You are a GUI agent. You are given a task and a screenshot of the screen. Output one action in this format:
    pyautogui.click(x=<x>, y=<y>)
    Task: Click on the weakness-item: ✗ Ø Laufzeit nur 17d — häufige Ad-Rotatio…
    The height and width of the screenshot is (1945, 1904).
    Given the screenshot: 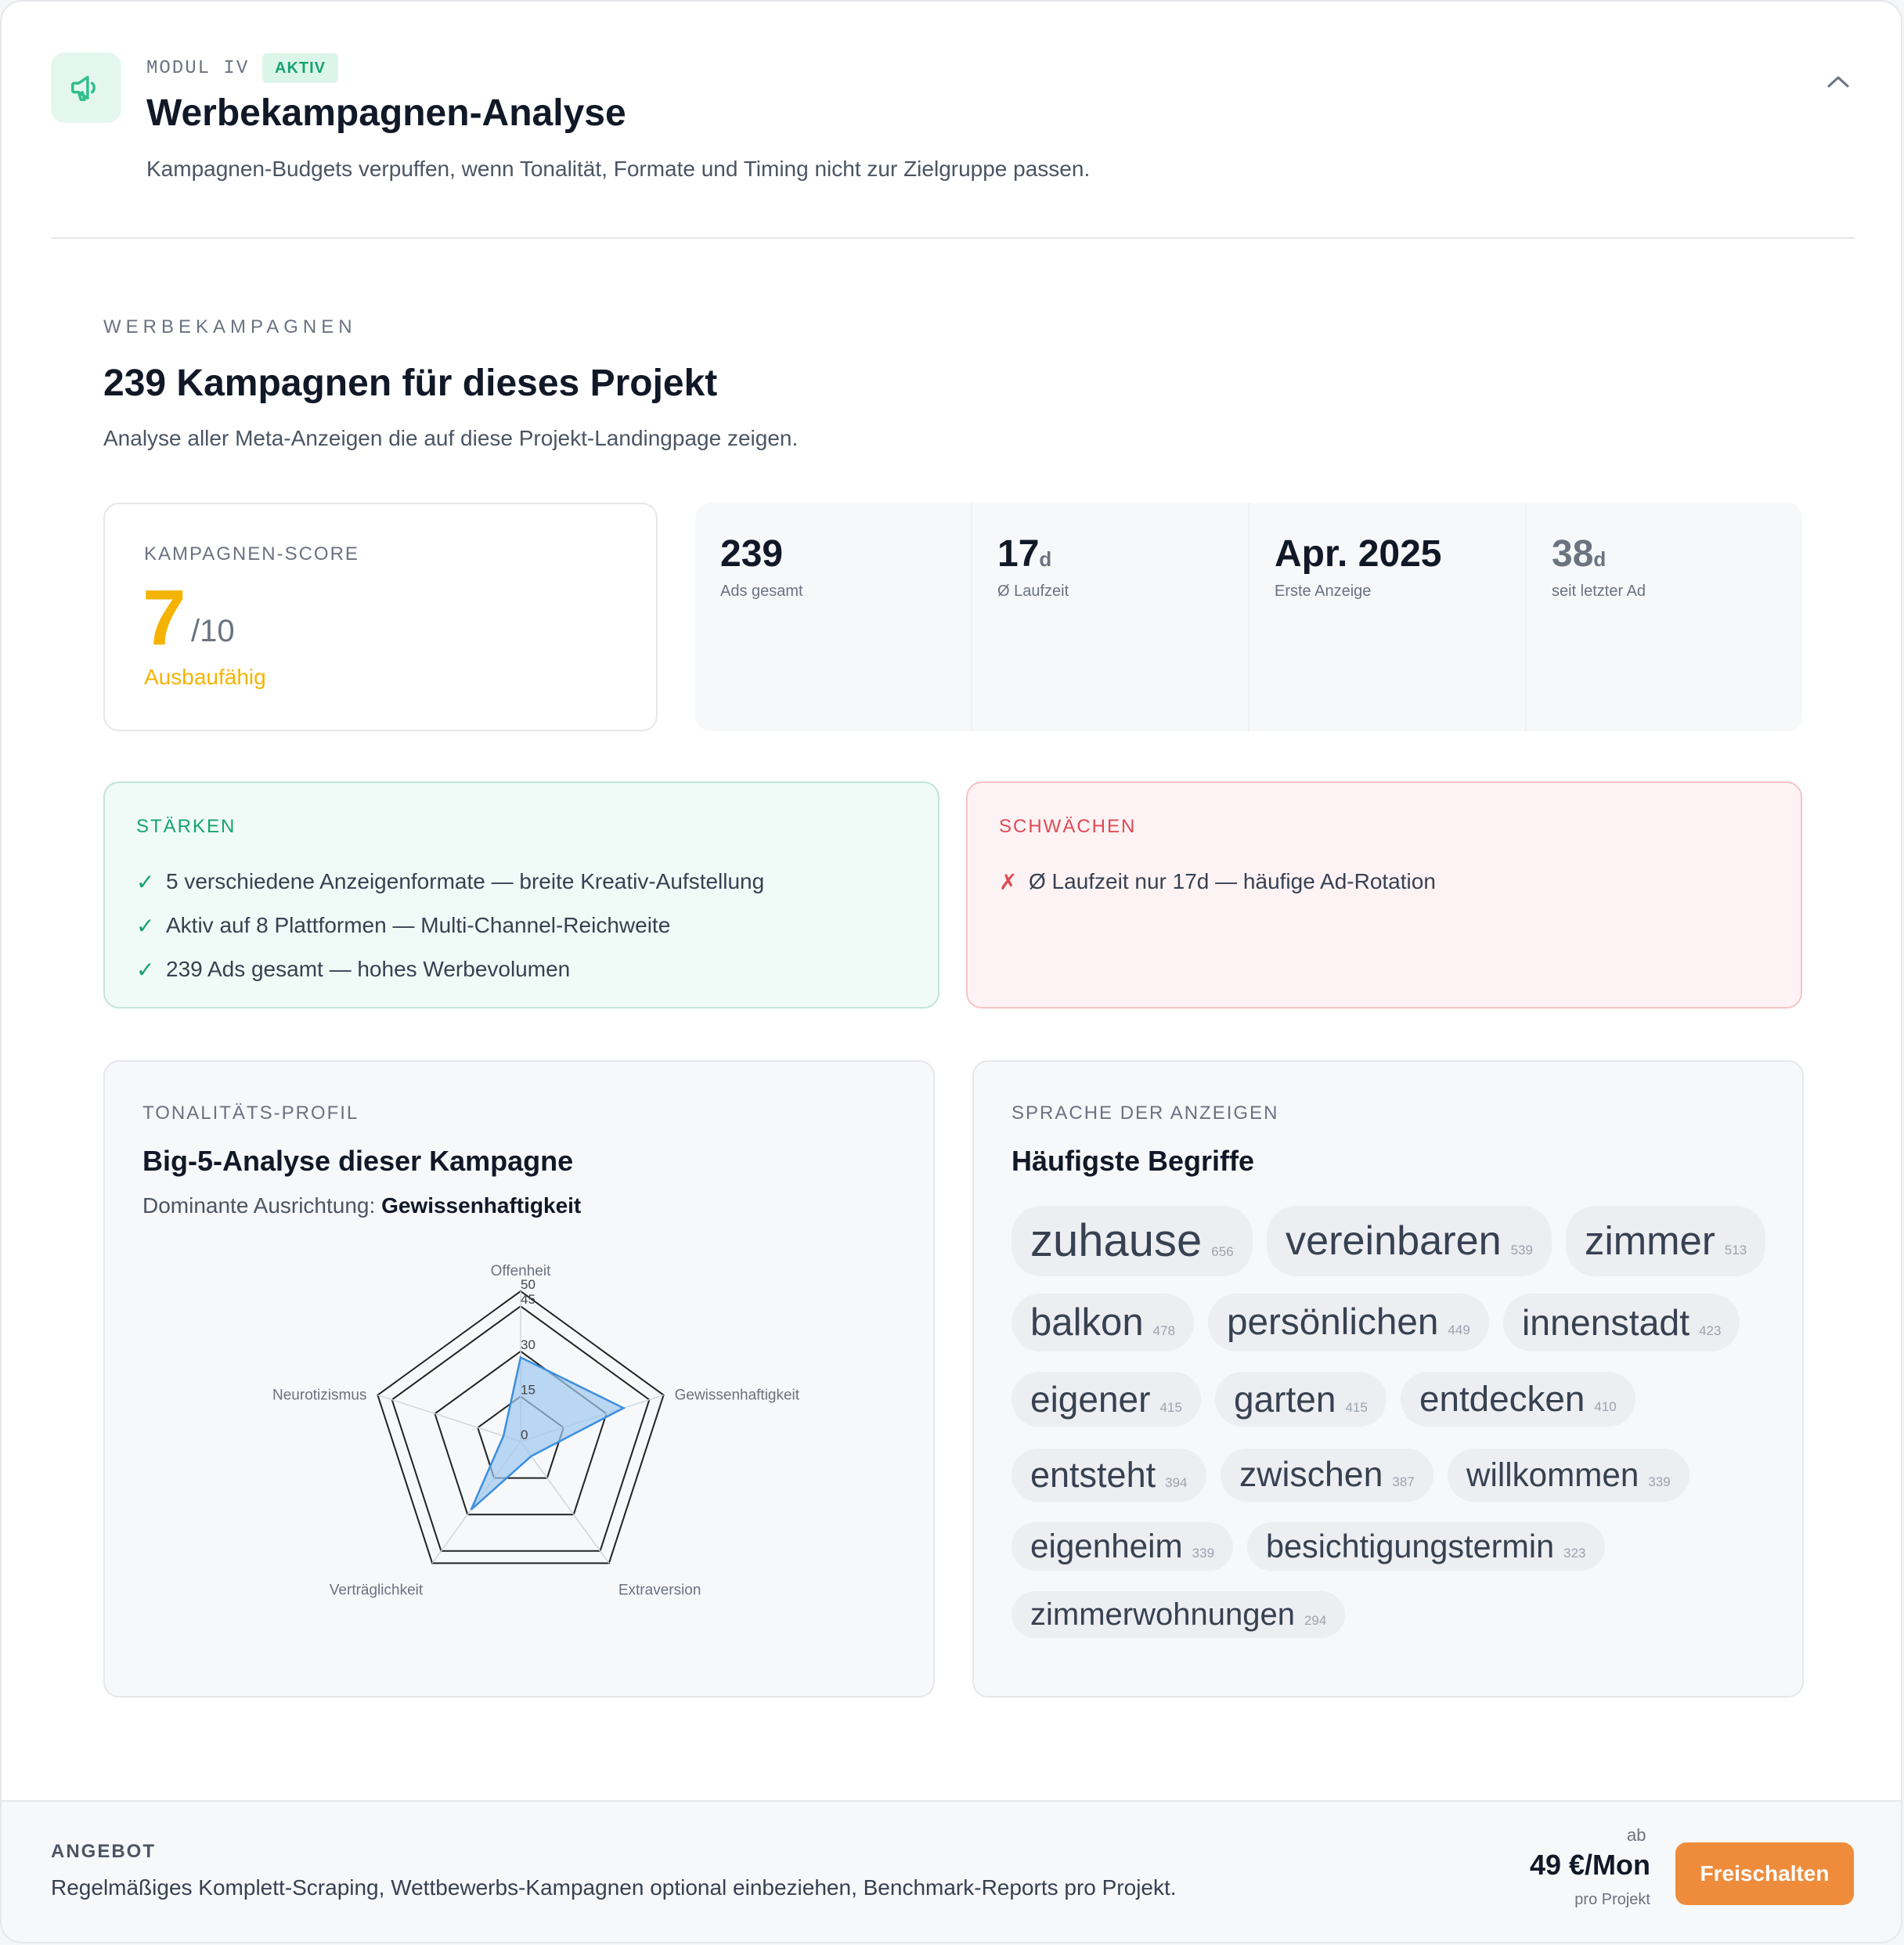 What is the action you would take?
    pyautogui.click(x=1217, y=882)
    